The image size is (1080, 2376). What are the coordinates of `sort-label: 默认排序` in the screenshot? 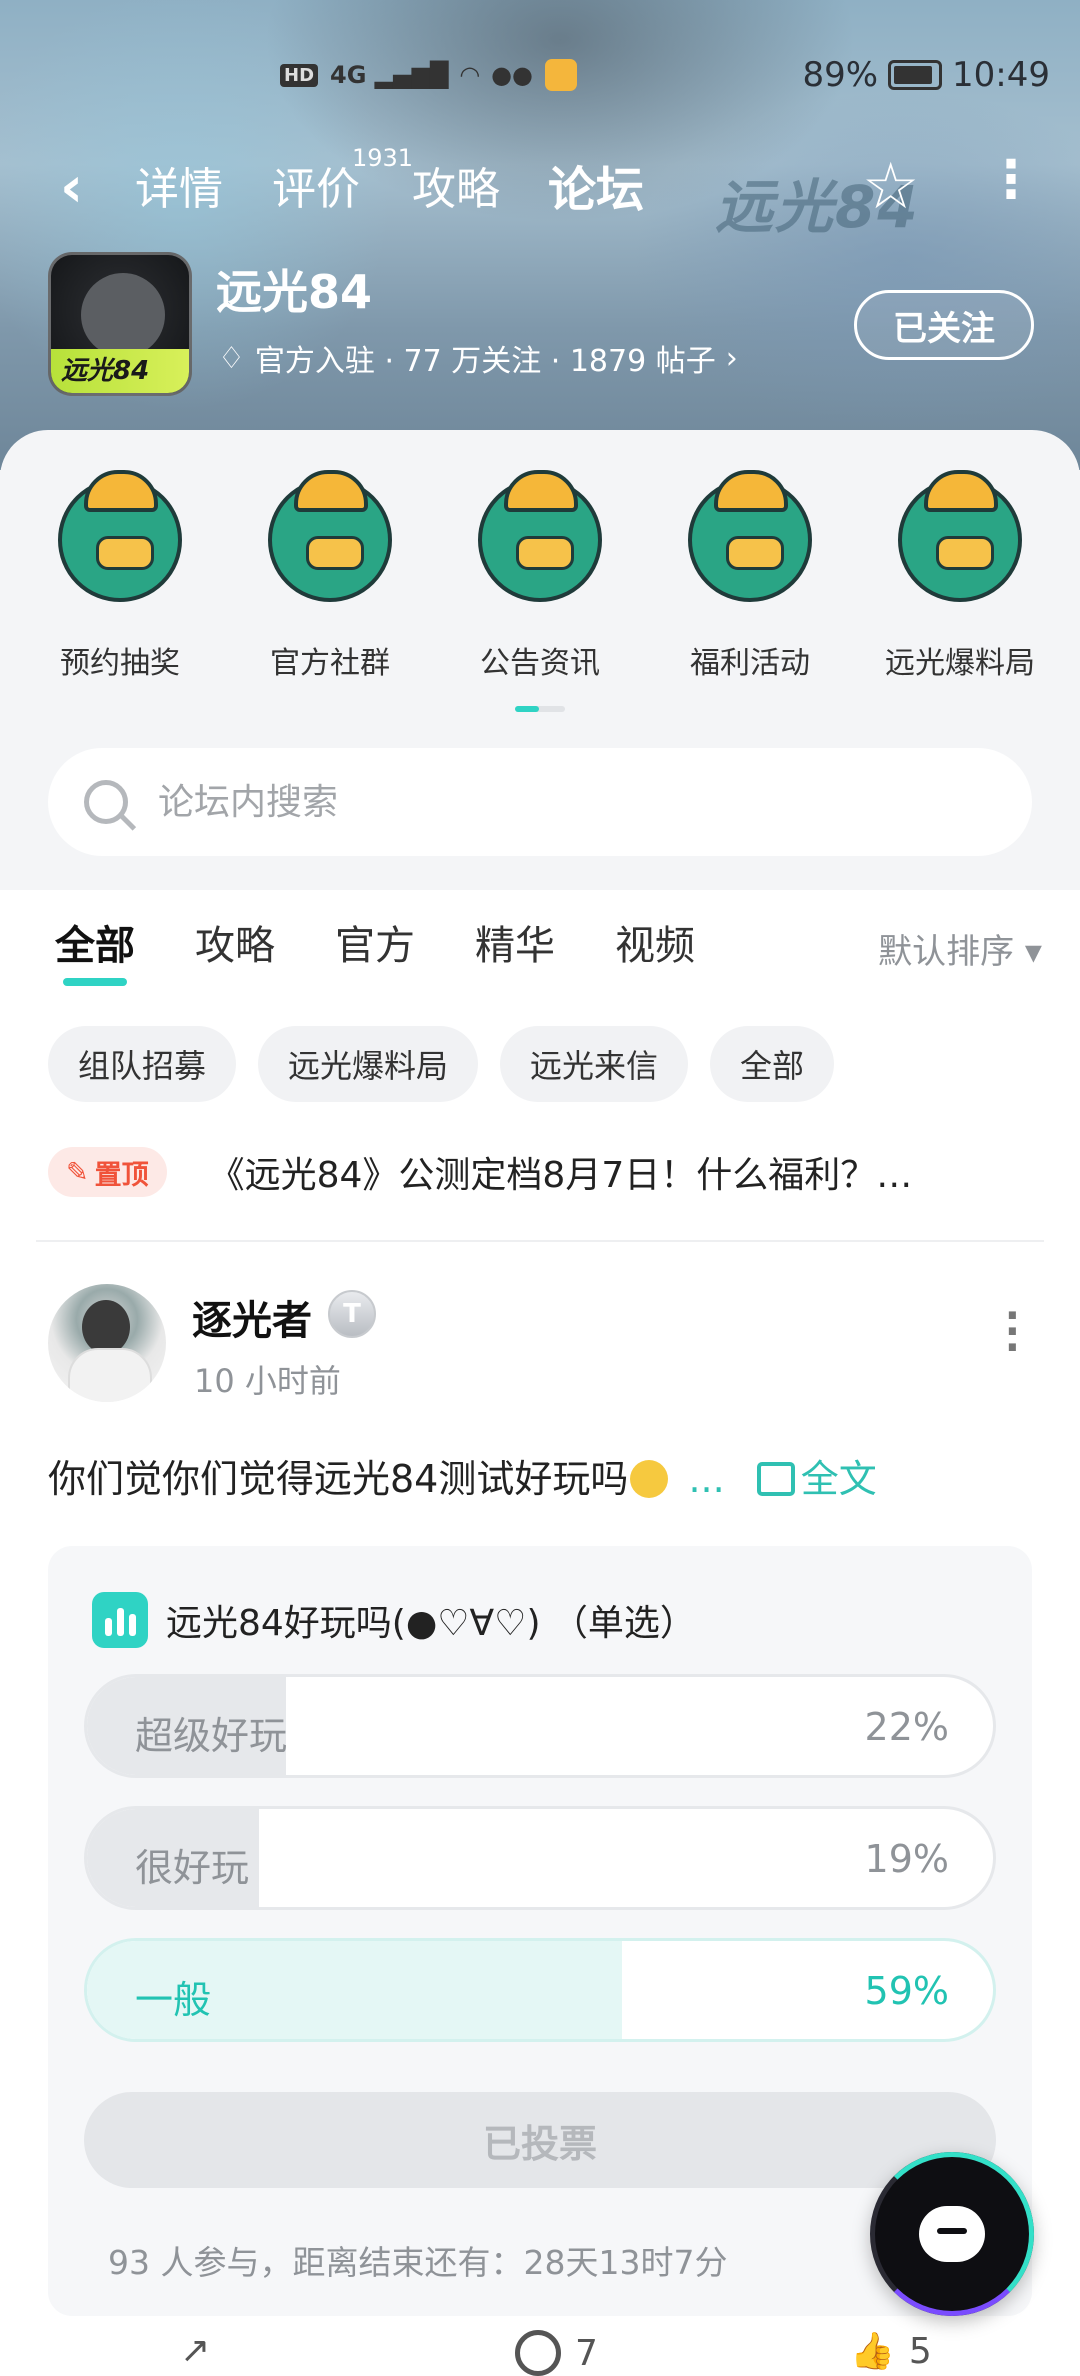 It's located at (946, 952).